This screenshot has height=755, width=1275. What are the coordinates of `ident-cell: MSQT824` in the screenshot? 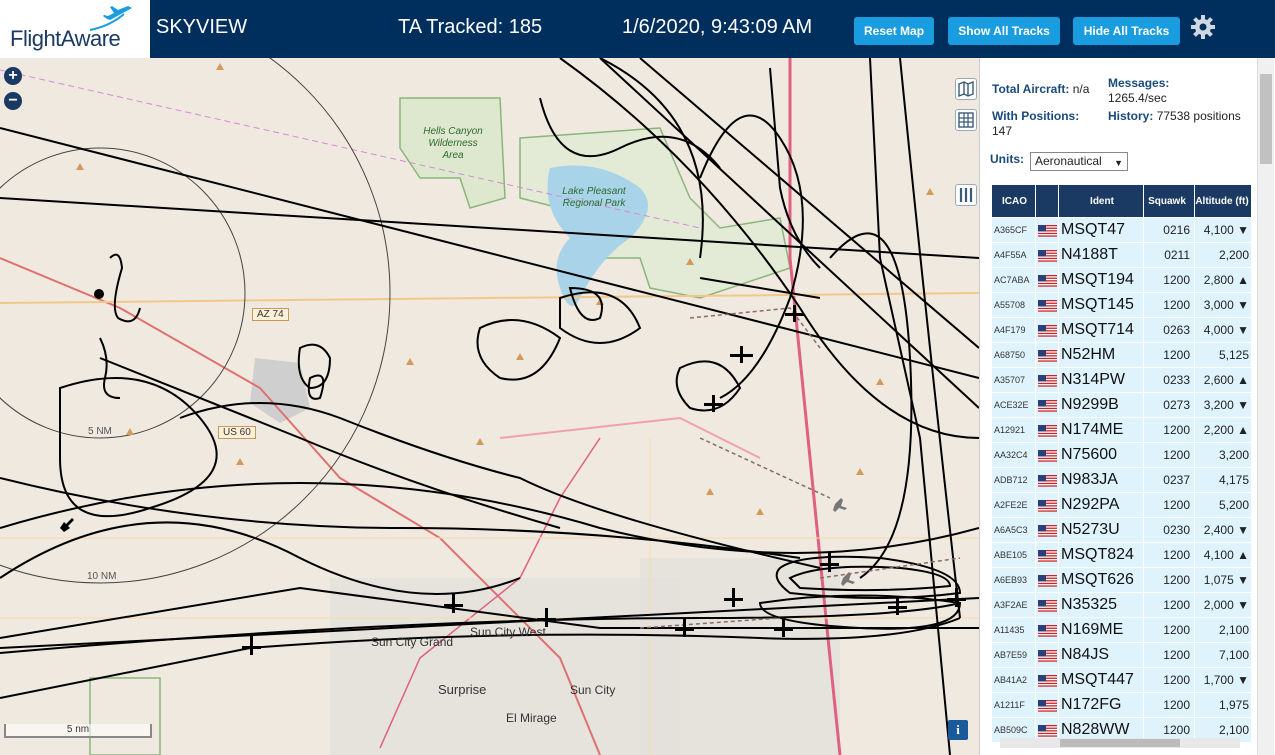 It's located at (1101, 555).